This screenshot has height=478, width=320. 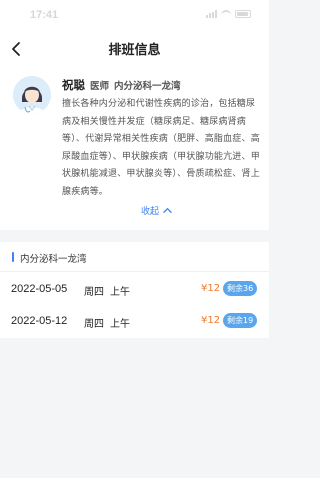 I want to click on nav-bar: 排班信息, so click(x=134, y=48).